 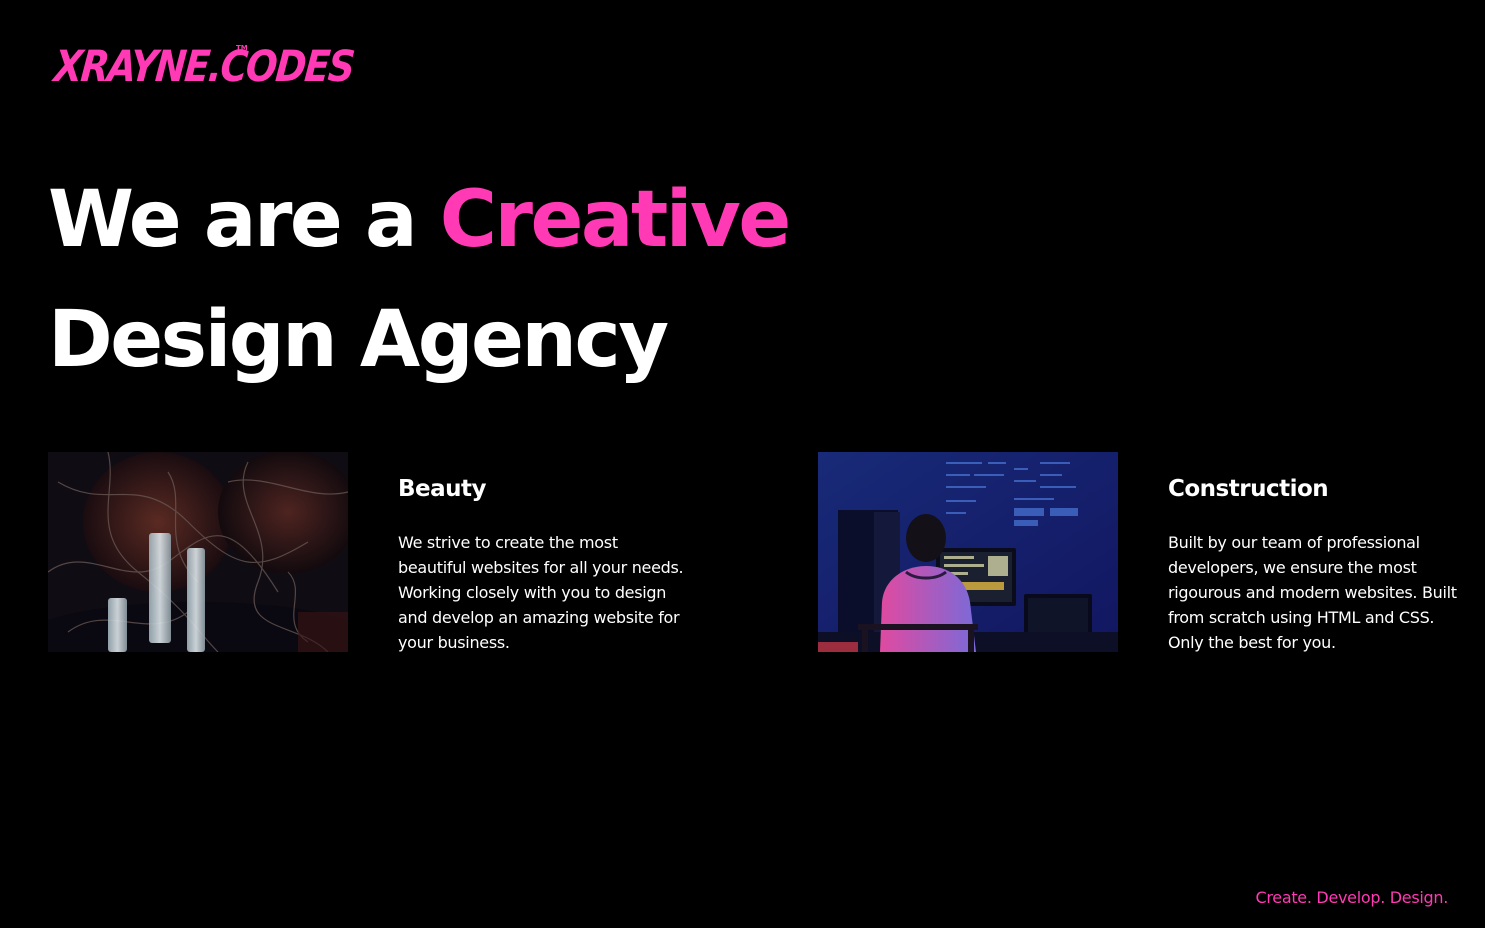 I want to click on beauty-image, so click(x=198, y=552).